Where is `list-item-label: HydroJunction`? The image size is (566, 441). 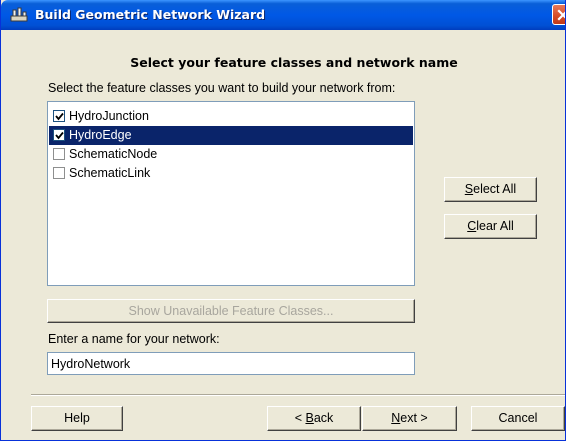
list-item-label: HydroJunction is located at coordinates (109, 116).